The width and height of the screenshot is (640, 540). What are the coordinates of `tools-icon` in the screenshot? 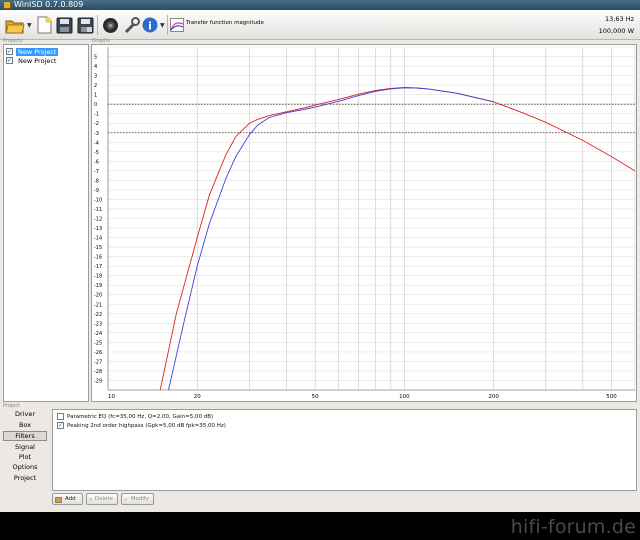 It's located at (132, 24).